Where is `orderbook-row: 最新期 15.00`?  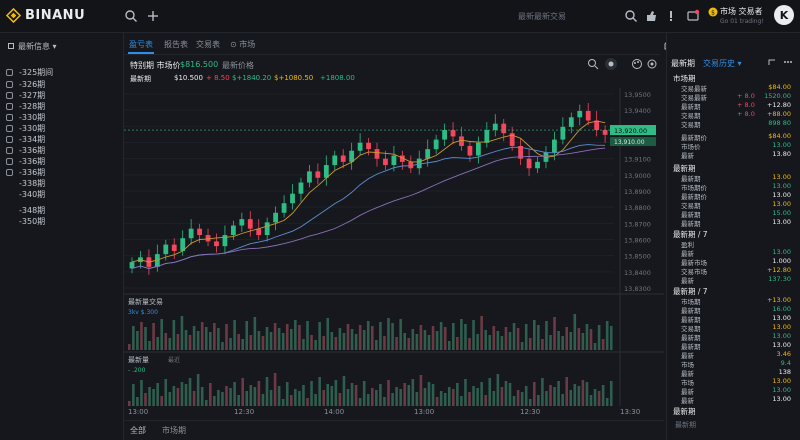 orderbook-row: 最新期 15.00 is located at coordinates (734, 214).